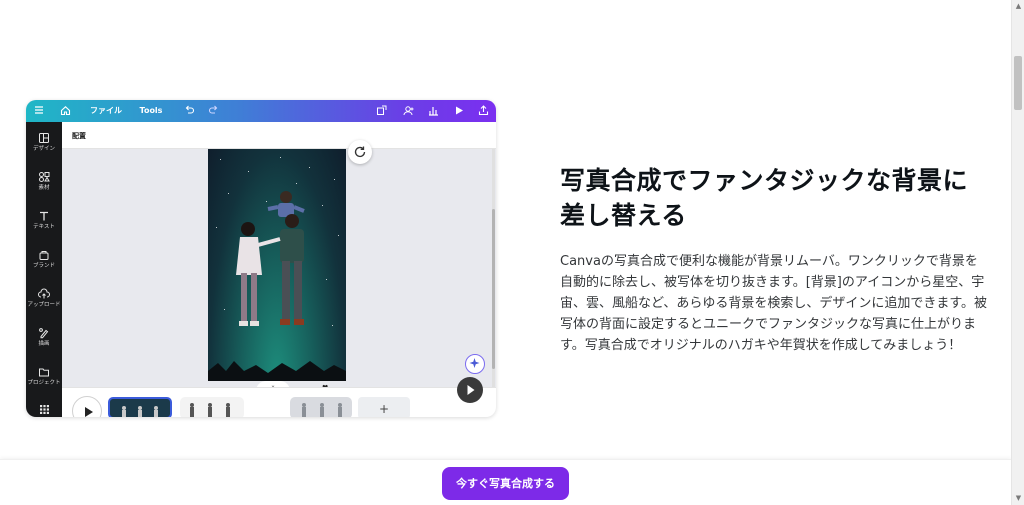 This screenshot has height=505, width=1024. What do you see at coordinates (44, 383) in the screenshot?
I see `side-item-label: プロジェクト` at bounding box center [44, 383].